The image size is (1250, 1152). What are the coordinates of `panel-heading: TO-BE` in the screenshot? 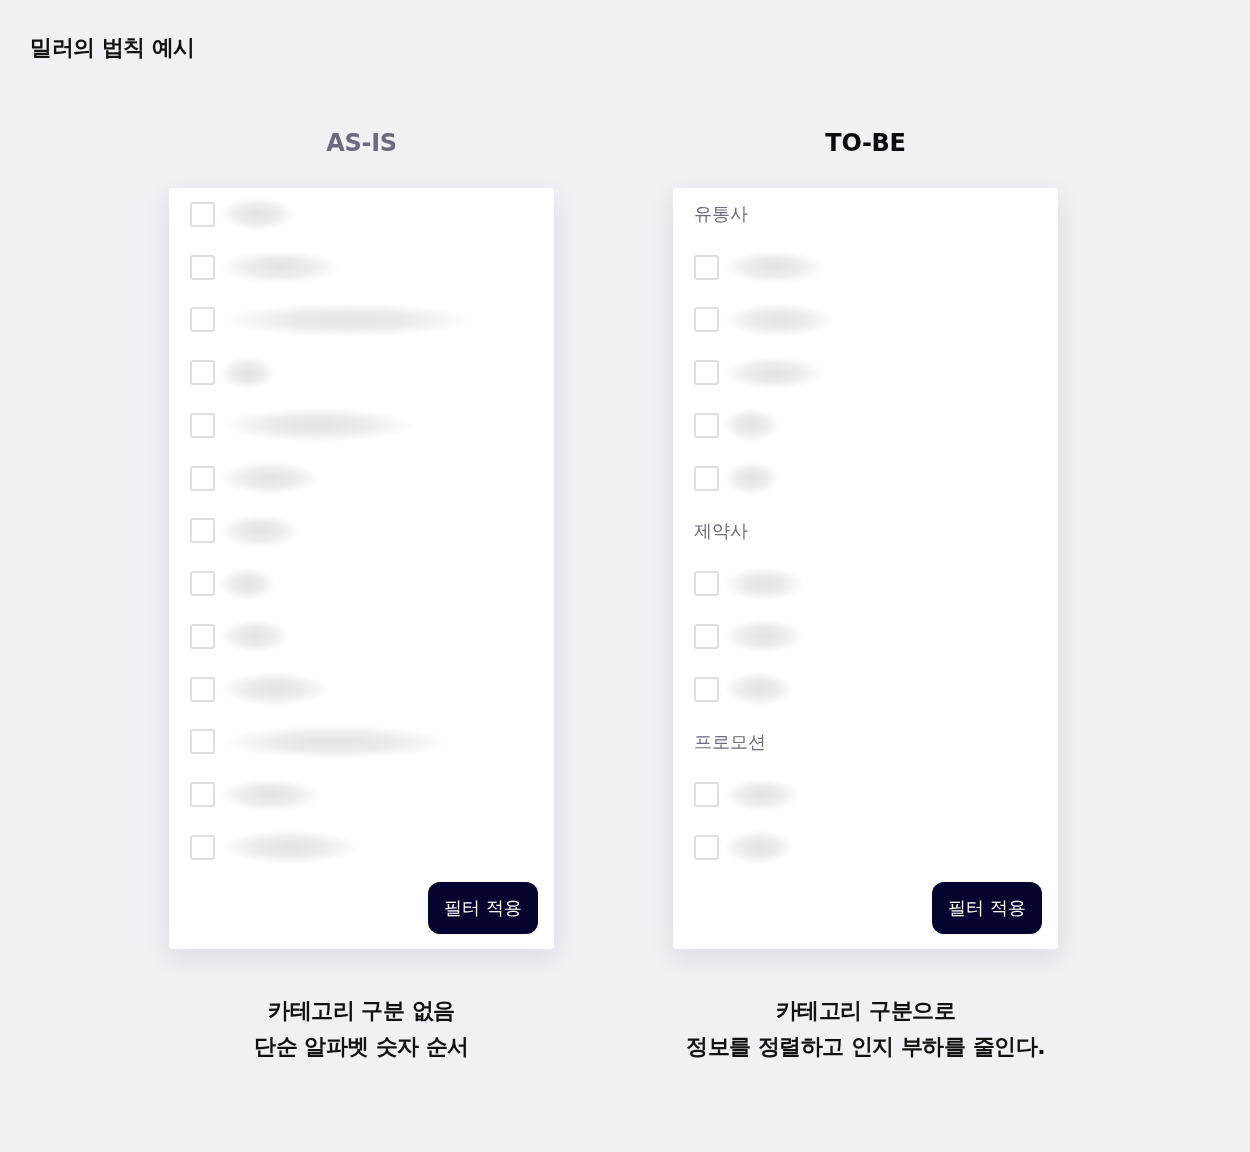 It's located at (865, 143).